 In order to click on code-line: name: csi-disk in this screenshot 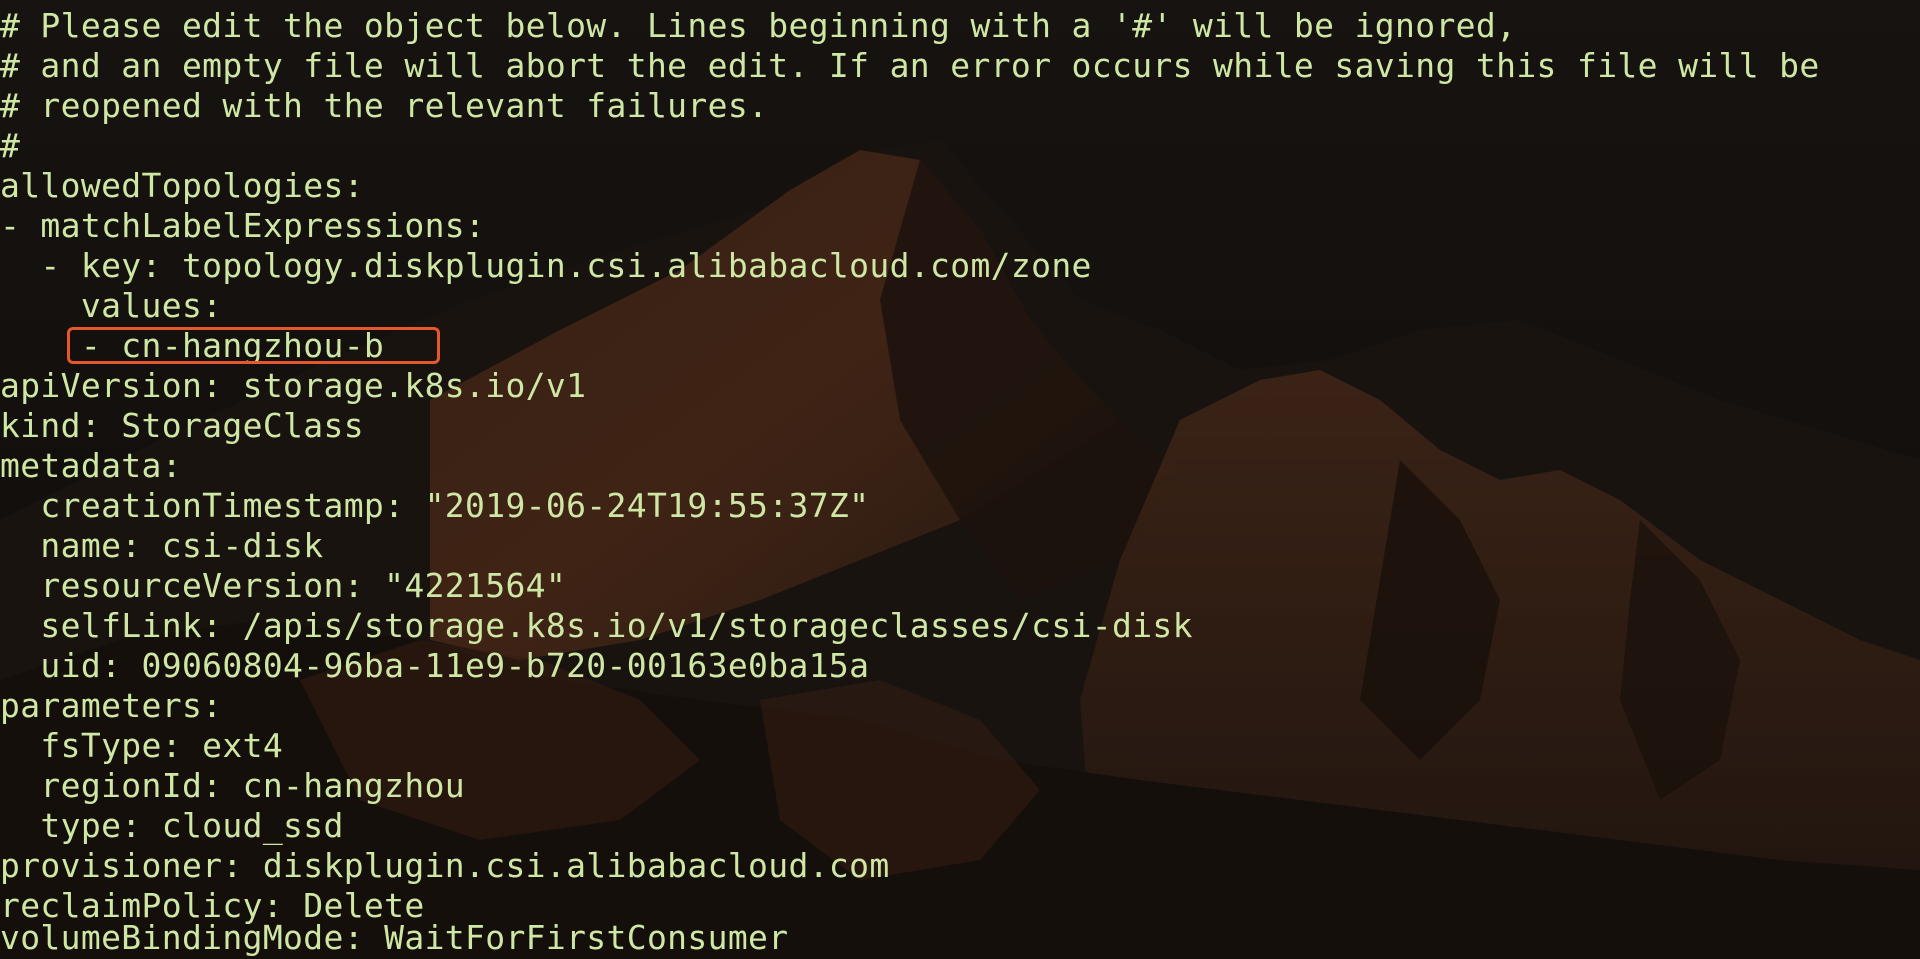, I will do `click(162, 545)`.